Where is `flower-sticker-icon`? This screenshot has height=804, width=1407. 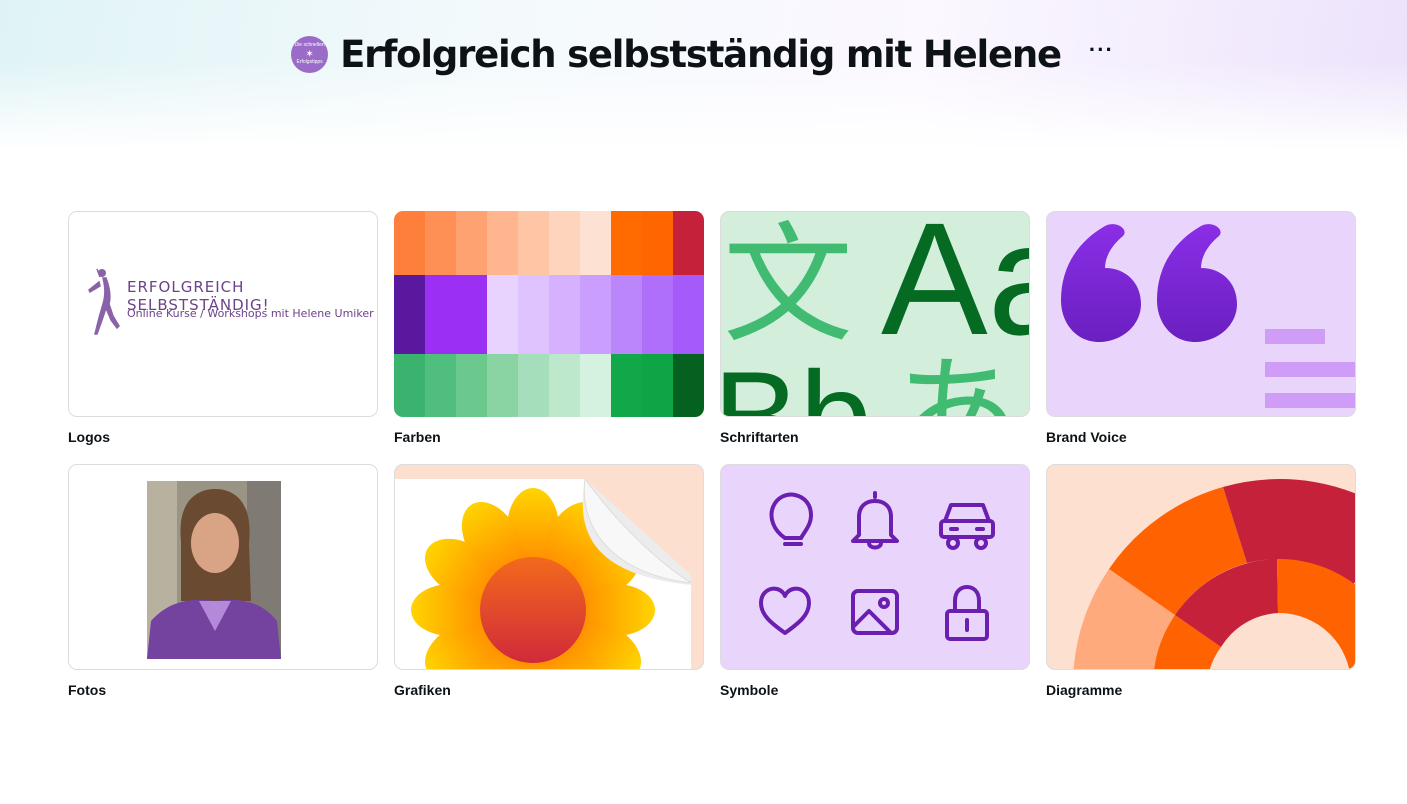
flower-sticker-icon is located at coordinates (543, 573).